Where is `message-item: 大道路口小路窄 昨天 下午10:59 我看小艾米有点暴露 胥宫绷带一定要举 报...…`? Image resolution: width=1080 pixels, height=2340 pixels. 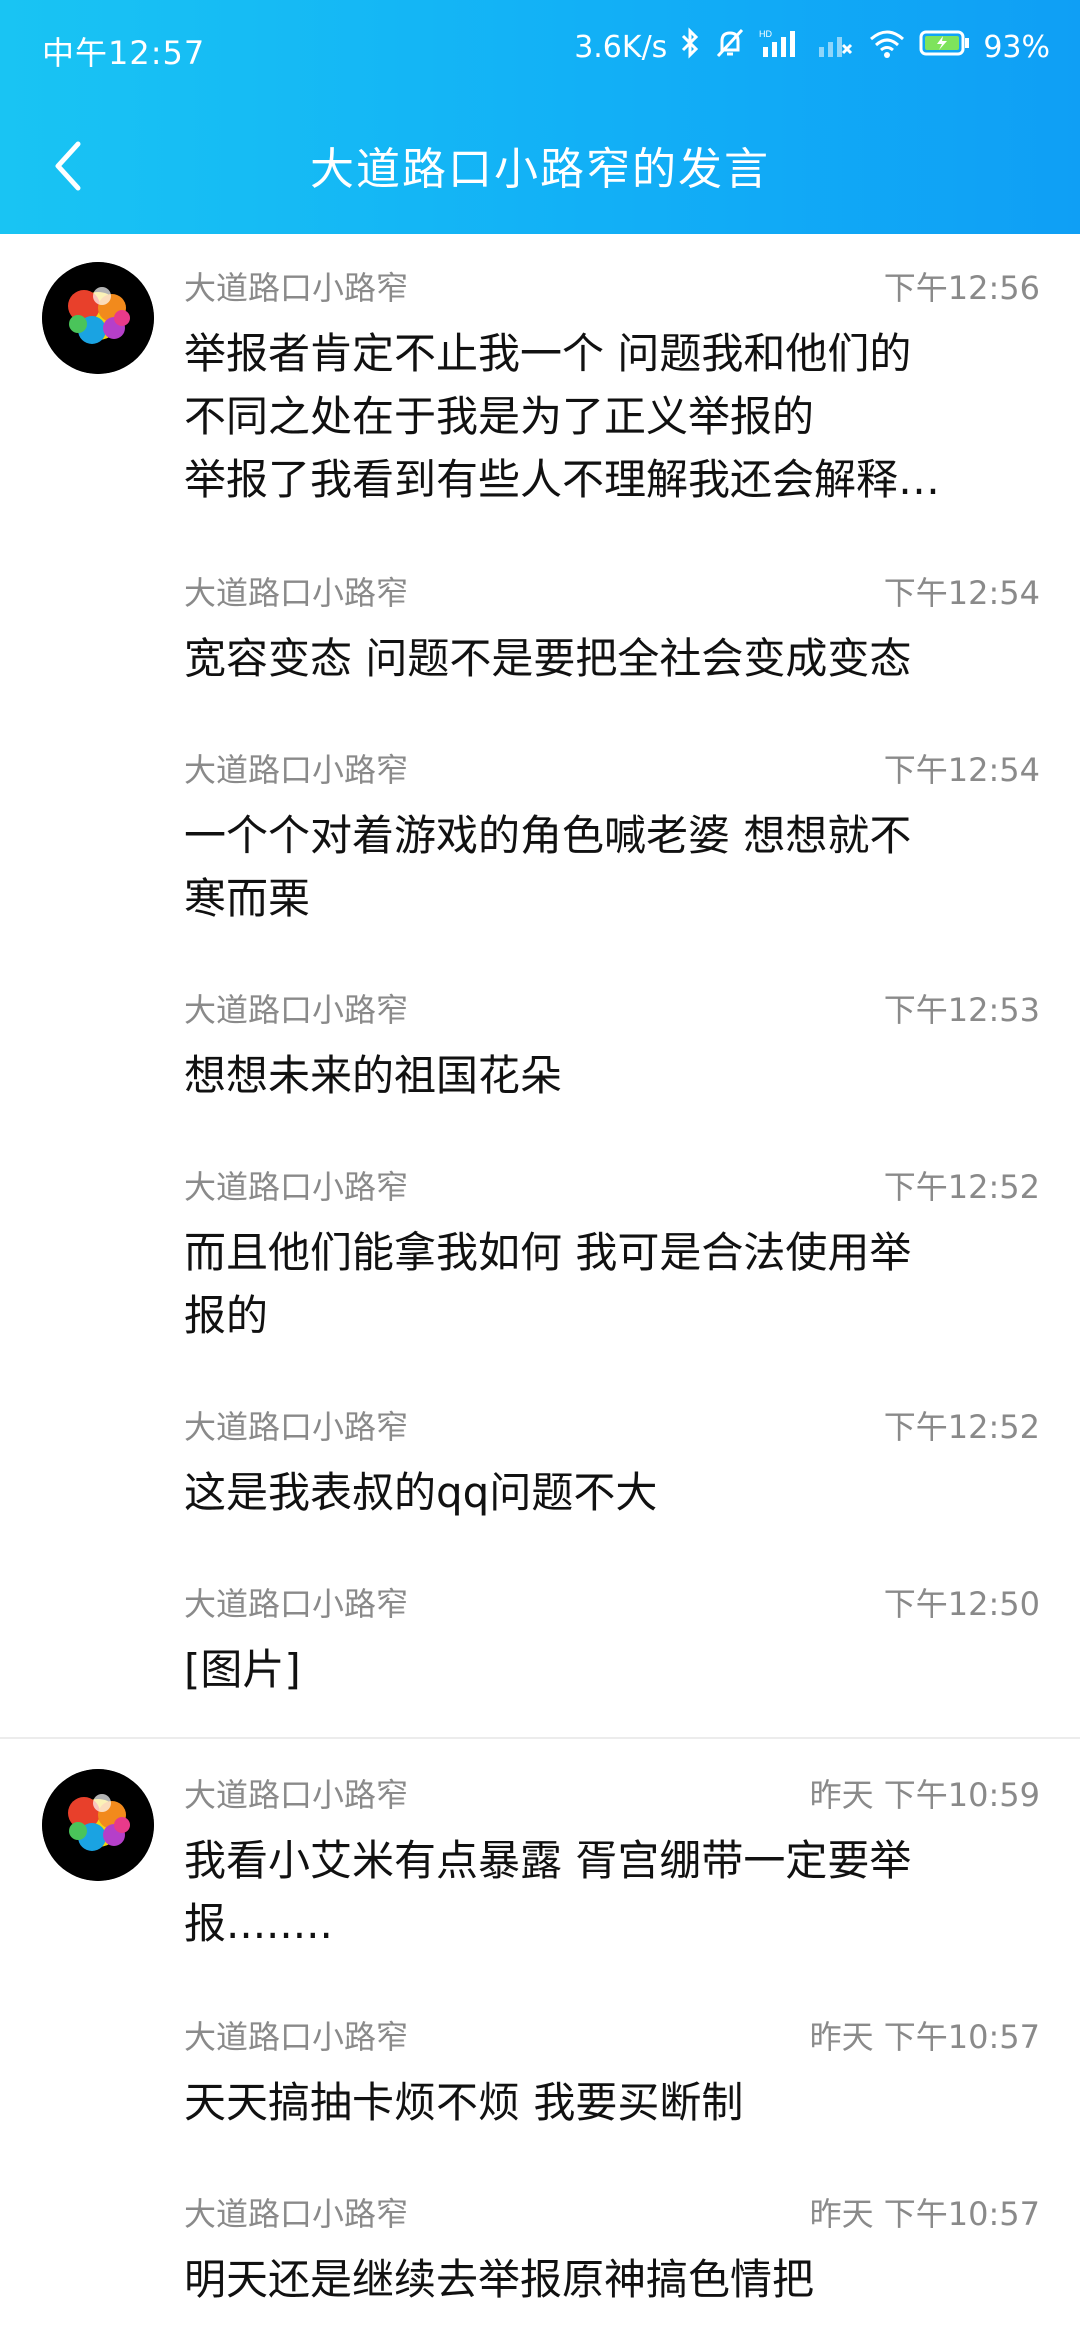 message-item: 大道路口小路窄 昨天 下午10:59 我看小艾米有点暴露 胥宫绷带一定要举 报...… is located at coordinates (612, 1860).